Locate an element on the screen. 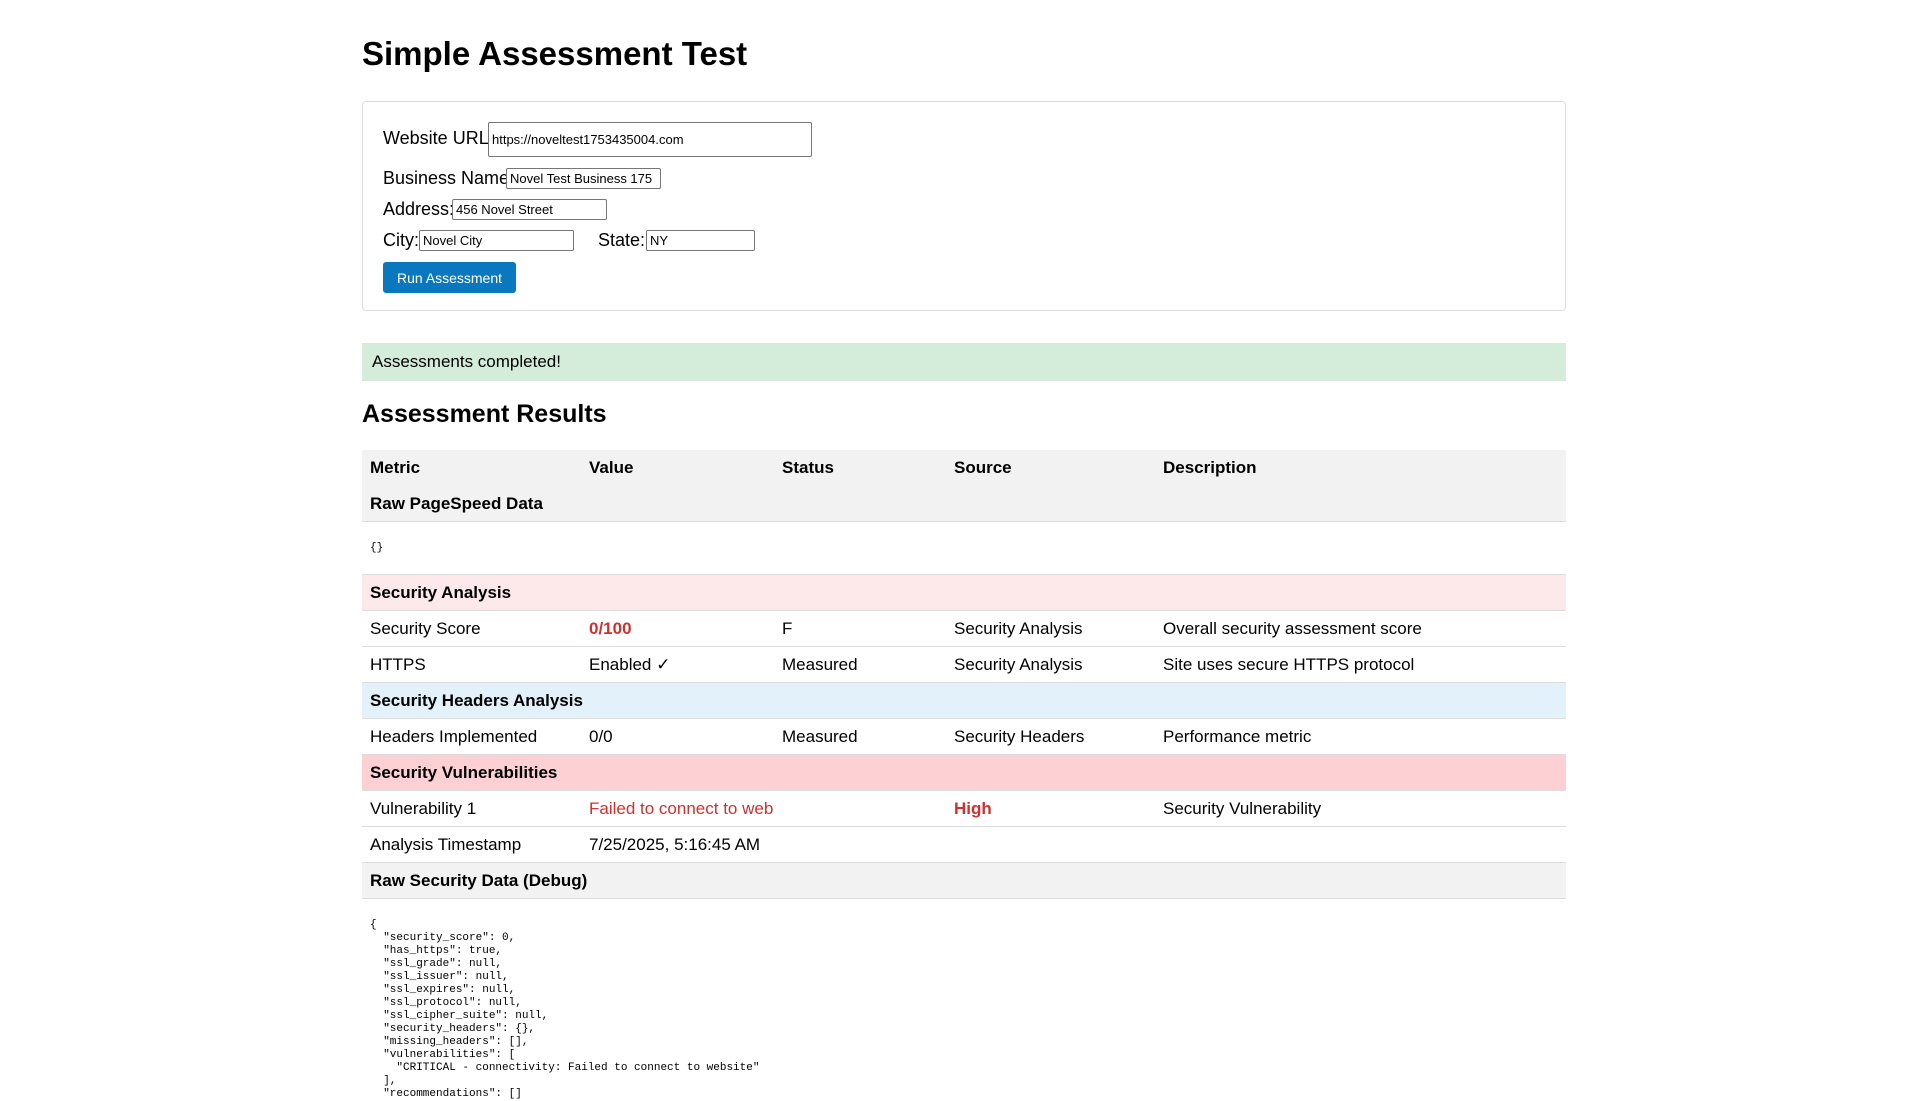 This screenshot has width=1920, height=1101. section-title: Raw PageSpeed Data is located at coordinates (964, 504).